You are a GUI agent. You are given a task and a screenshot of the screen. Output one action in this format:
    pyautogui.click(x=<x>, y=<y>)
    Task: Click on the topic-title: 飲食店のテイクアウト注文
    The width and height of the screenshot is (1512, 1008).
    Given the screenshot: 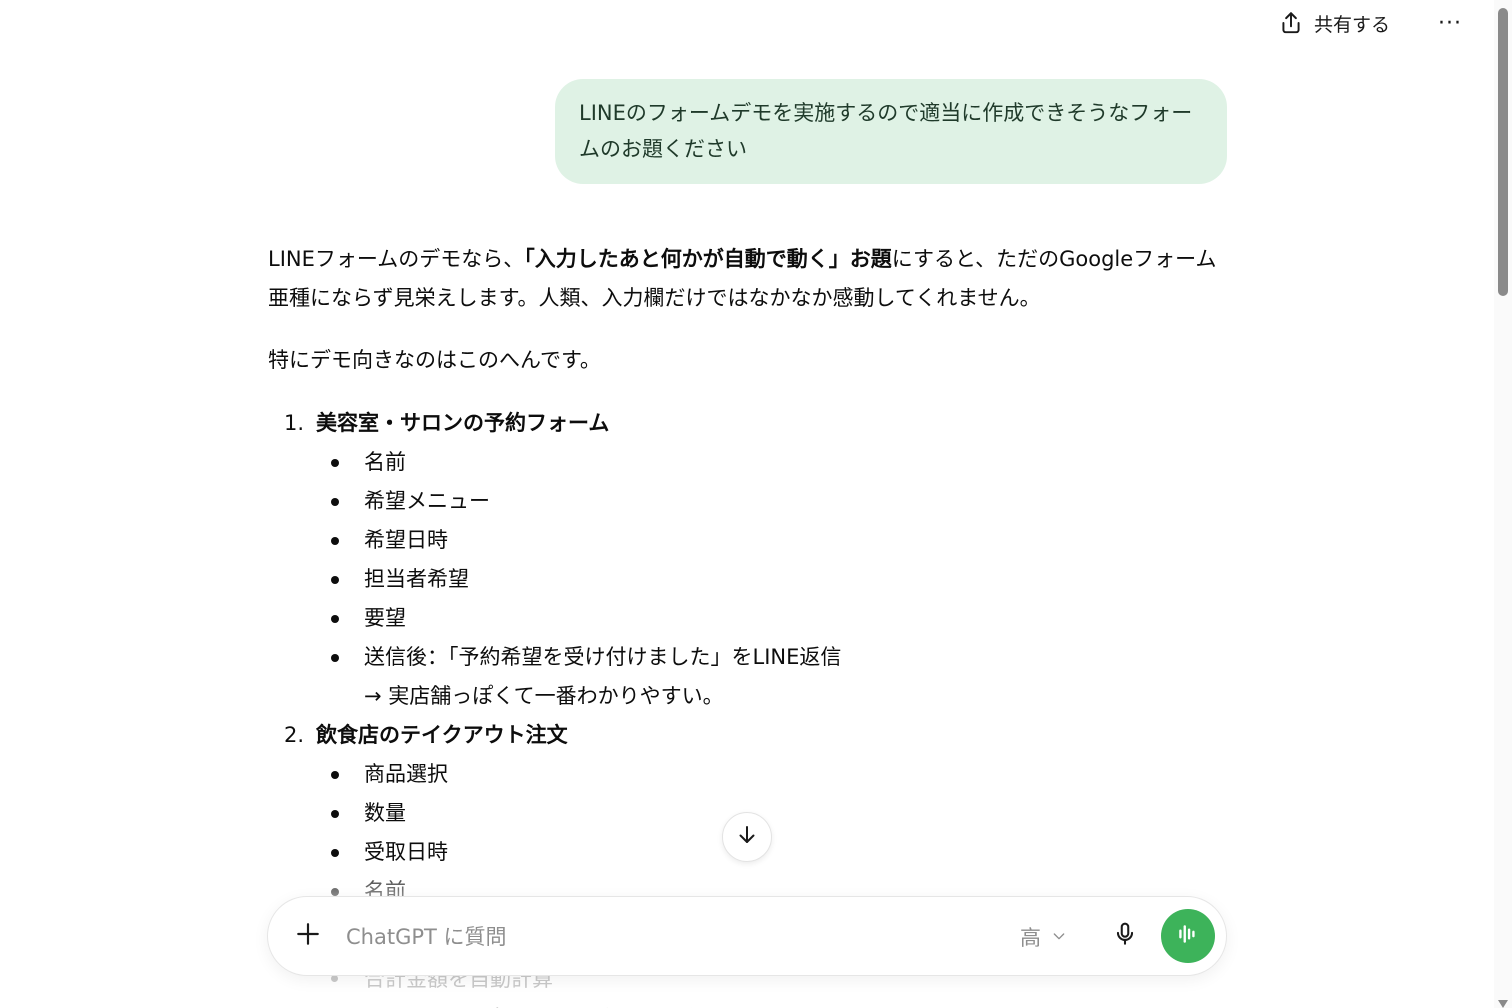 What is the action you would take?
    pyautogui.click(x=442, y=735)
    